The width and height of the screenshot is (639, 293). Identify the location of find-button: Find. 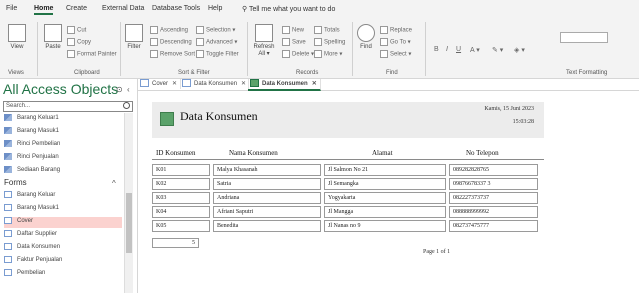
(366, 37).